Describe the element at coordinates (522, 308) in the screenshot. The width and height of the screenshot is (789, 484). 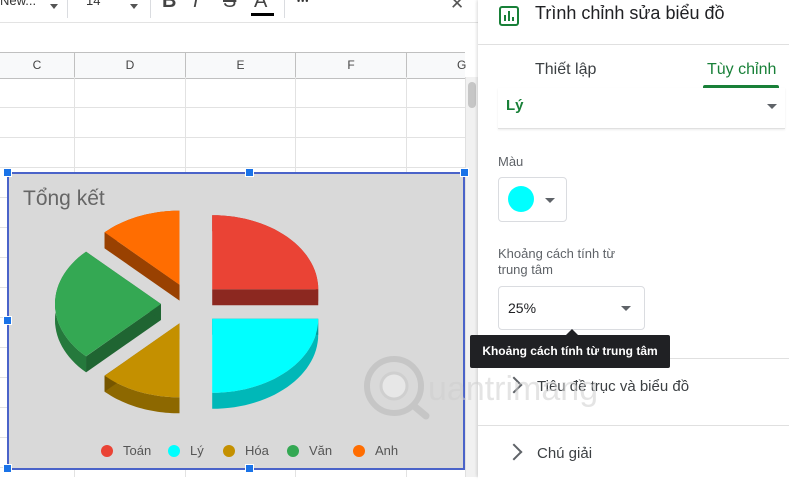
I see `distance-dropdown-value: 25%` at that location.